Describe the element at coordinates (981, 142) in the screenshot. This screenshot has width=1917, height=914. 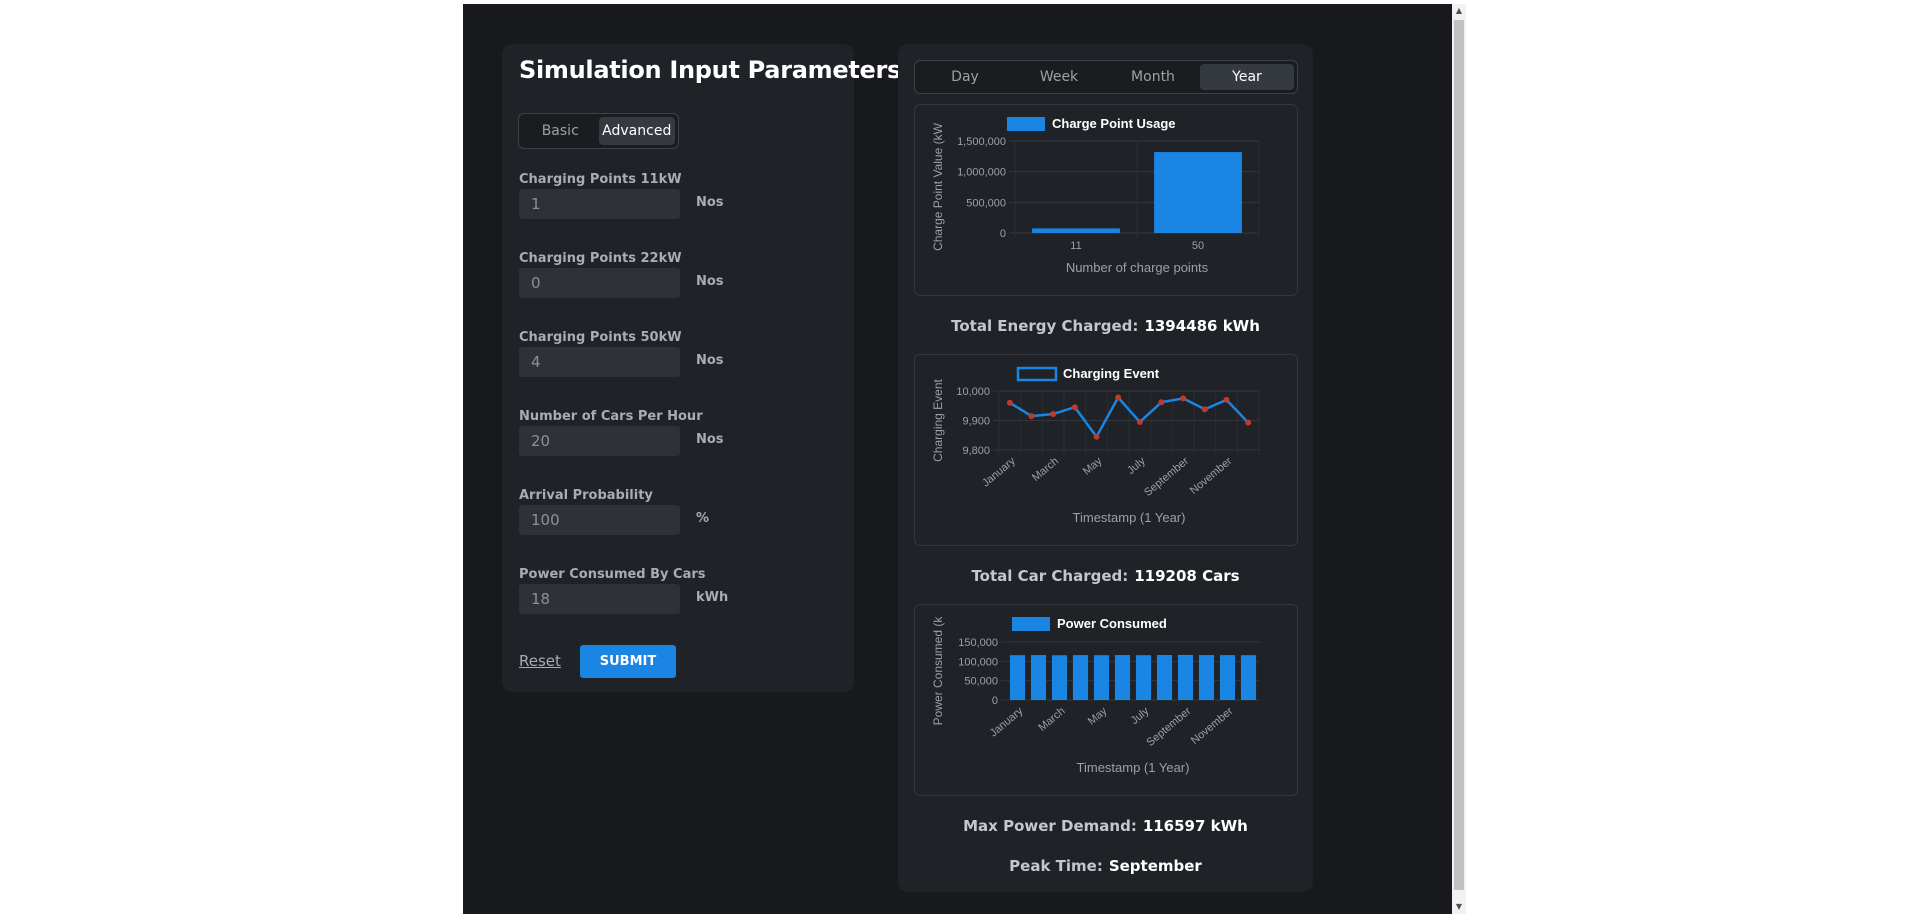
I see `y-tick-label: 1,500,000` at that location.